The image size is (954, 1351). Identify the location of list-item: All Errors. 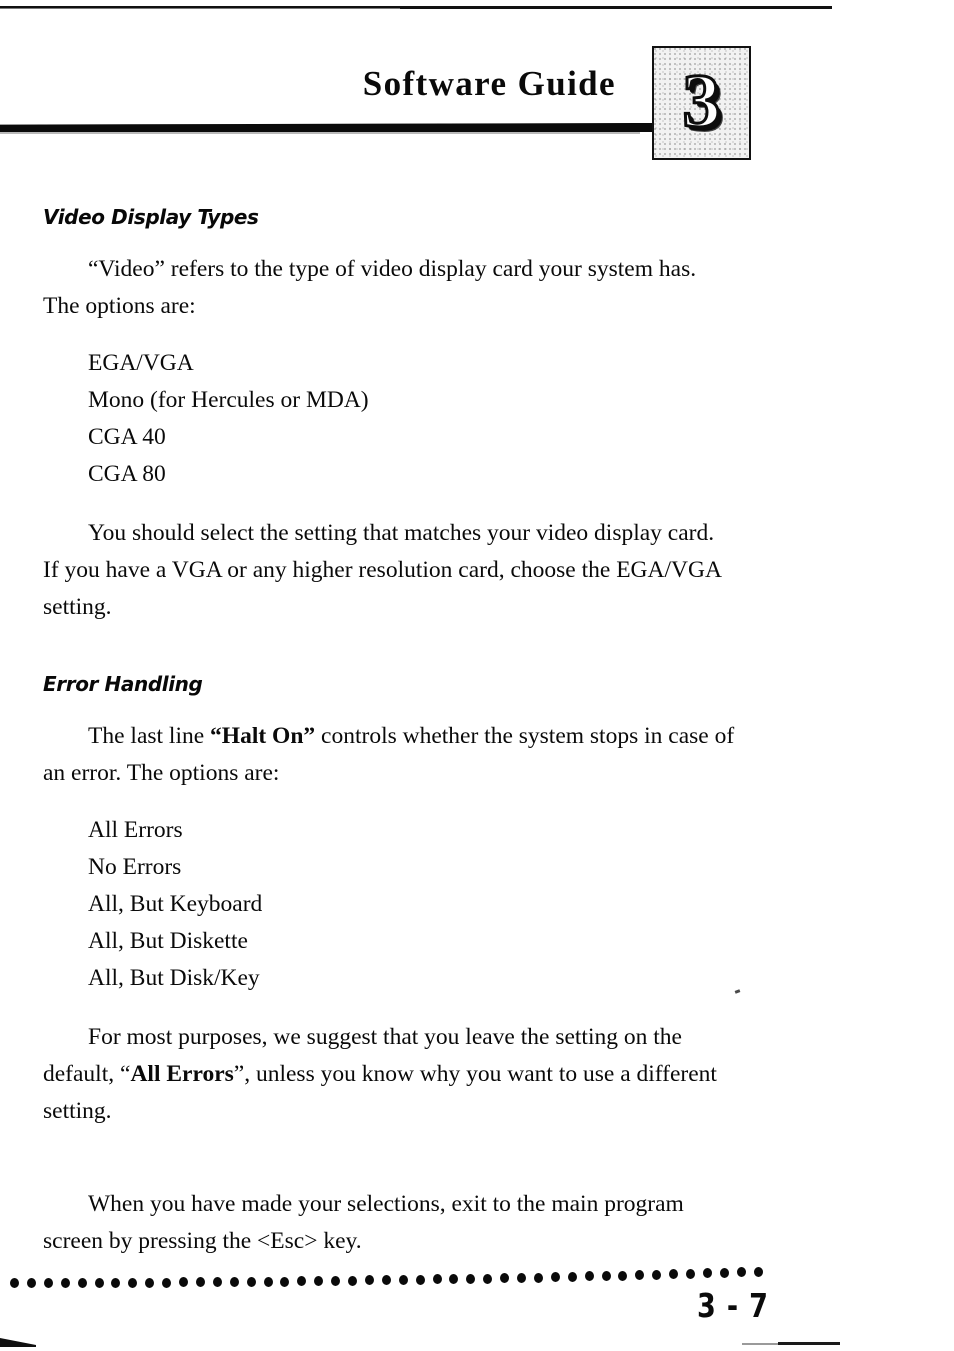
(135, 830).